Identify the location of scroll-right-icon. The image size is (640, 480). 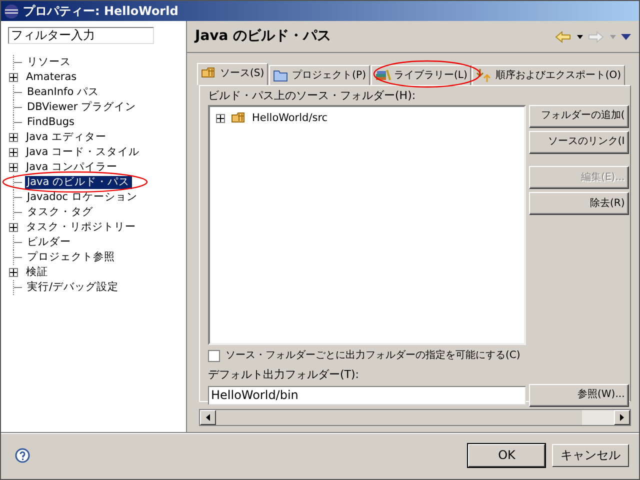
(622, 417).